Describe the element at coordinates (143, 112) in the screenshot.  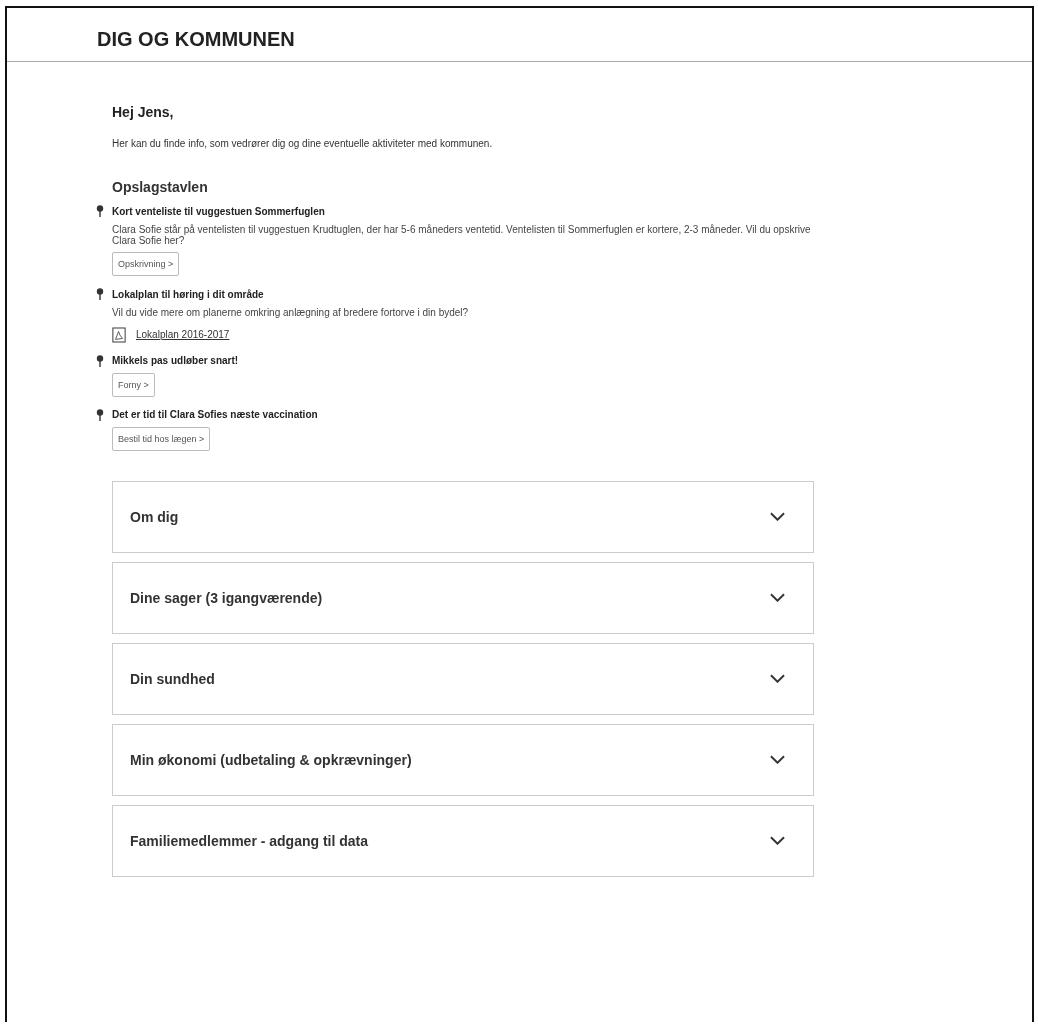
I see `greeting-heading: Hej Jens,` at that location.